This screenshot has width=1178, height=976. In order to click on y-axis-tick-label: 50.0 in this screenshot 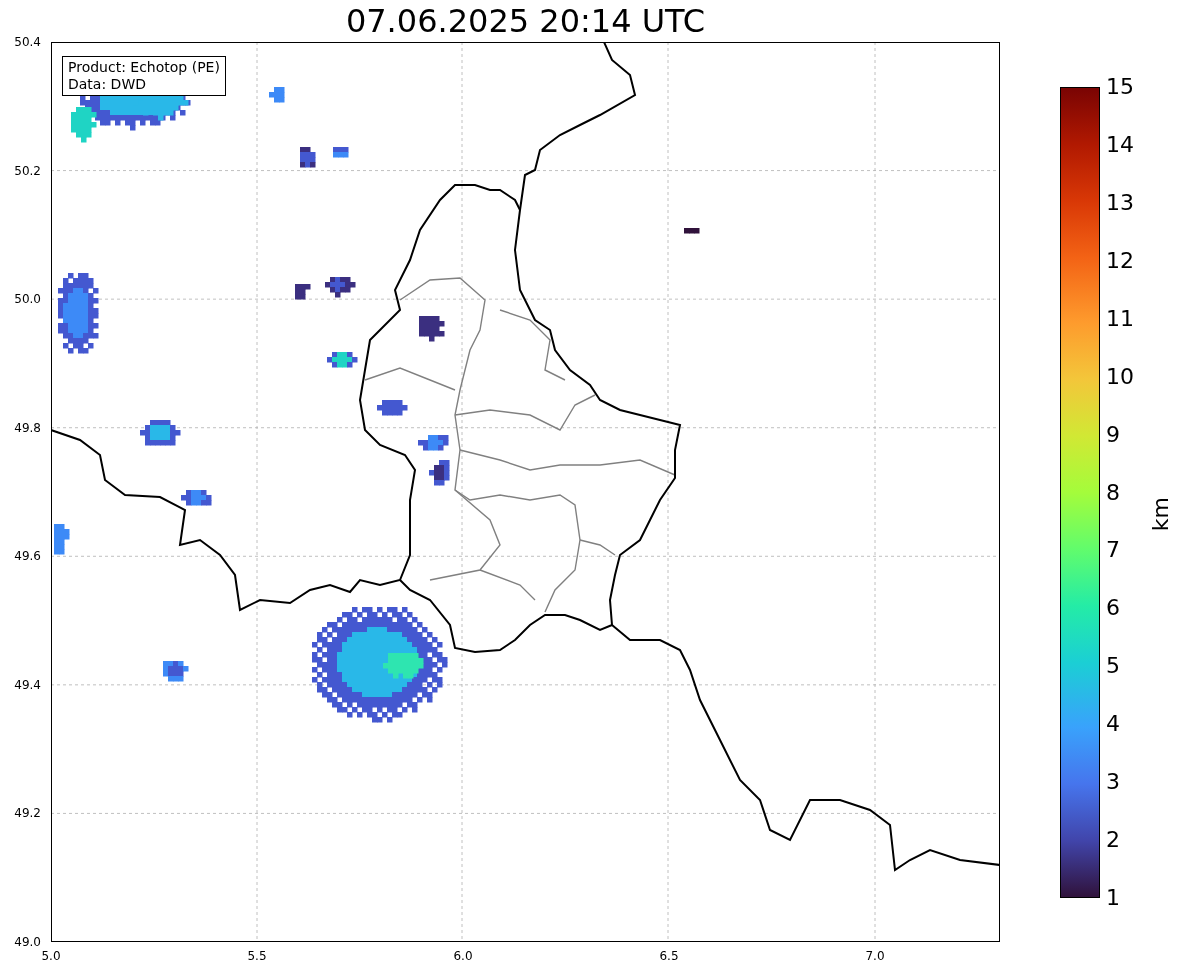, I will do `click(27, 299)`.